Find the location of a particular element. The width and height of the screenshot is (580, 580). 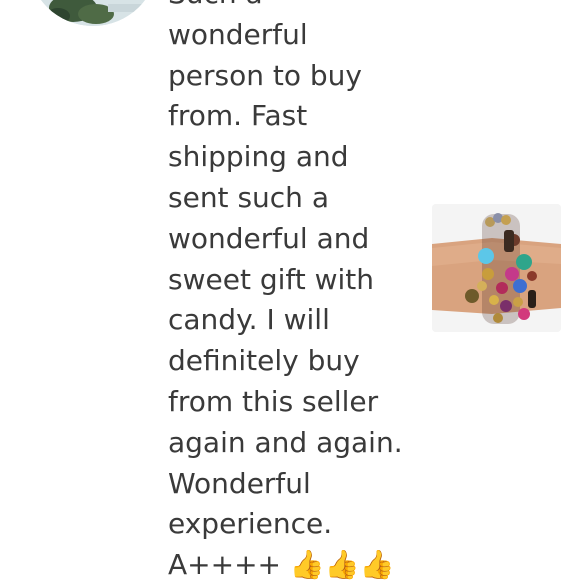

product-photo is located at coordinates (496, 268).